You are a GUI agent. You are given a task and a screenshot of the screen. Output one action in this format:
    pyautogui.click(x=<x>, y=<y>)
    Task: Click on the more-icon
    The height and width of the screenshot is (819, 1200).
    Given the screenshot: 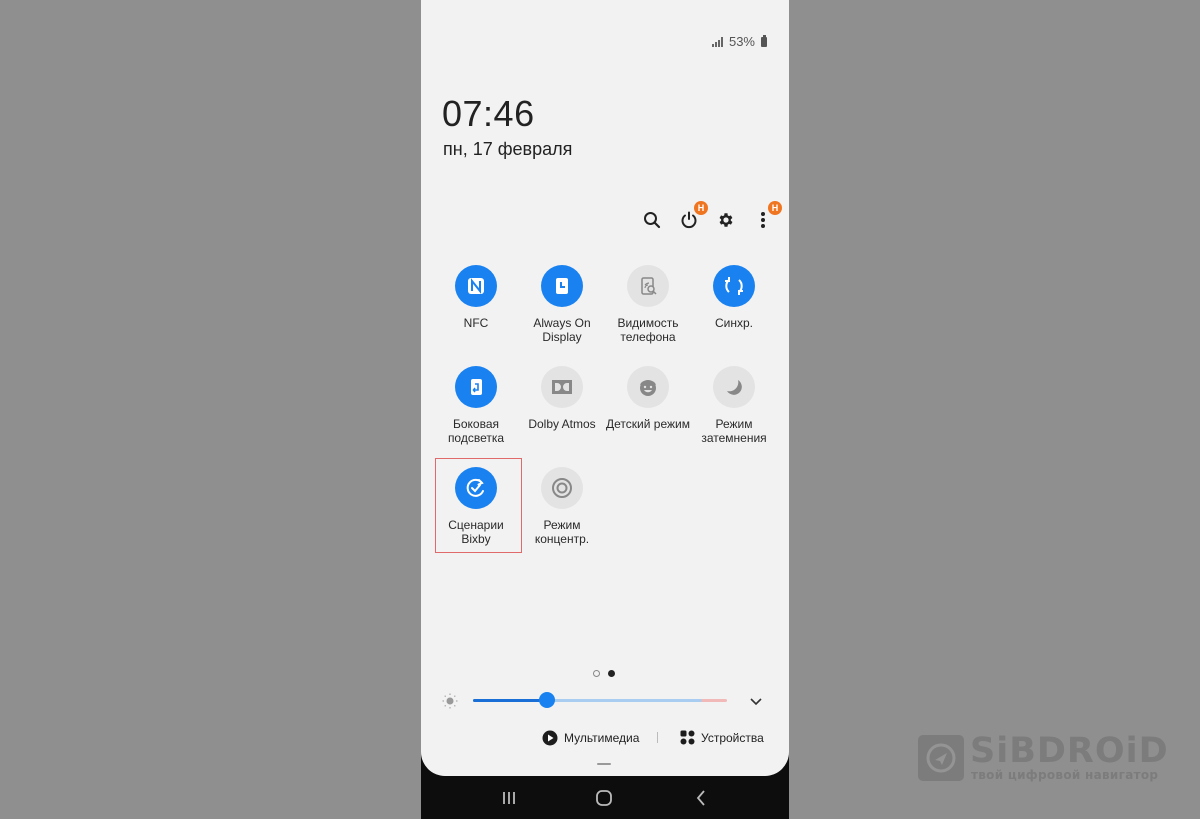 What is the action you would take?
    pyautogui.click(x=763, y=220)
    